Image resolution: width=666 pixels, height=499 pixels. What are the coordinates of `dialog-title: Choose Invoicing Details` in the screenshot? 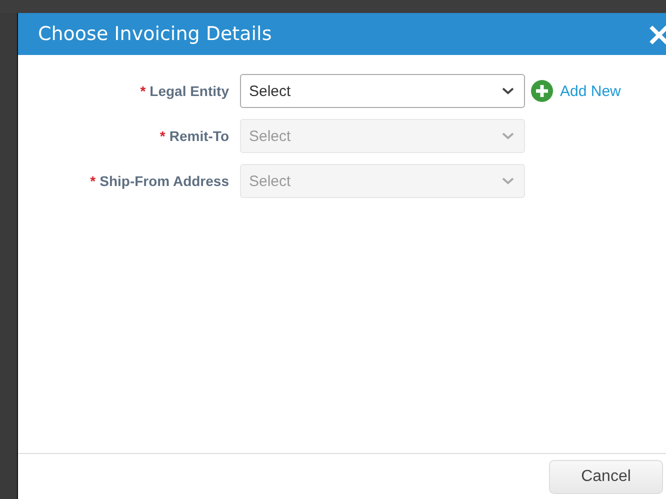 It's located at (155, 34).